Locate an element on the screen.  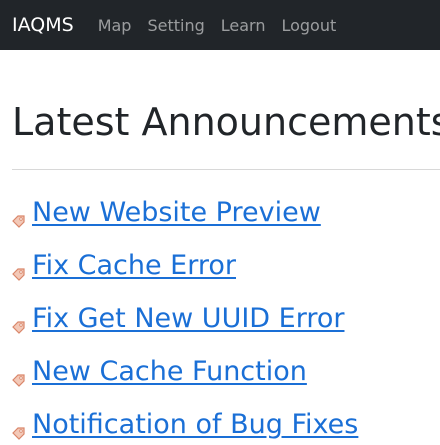
announcement-link-bug-fixes-notification: Notification of Bug Fixes is located at coordinates (195, 425).